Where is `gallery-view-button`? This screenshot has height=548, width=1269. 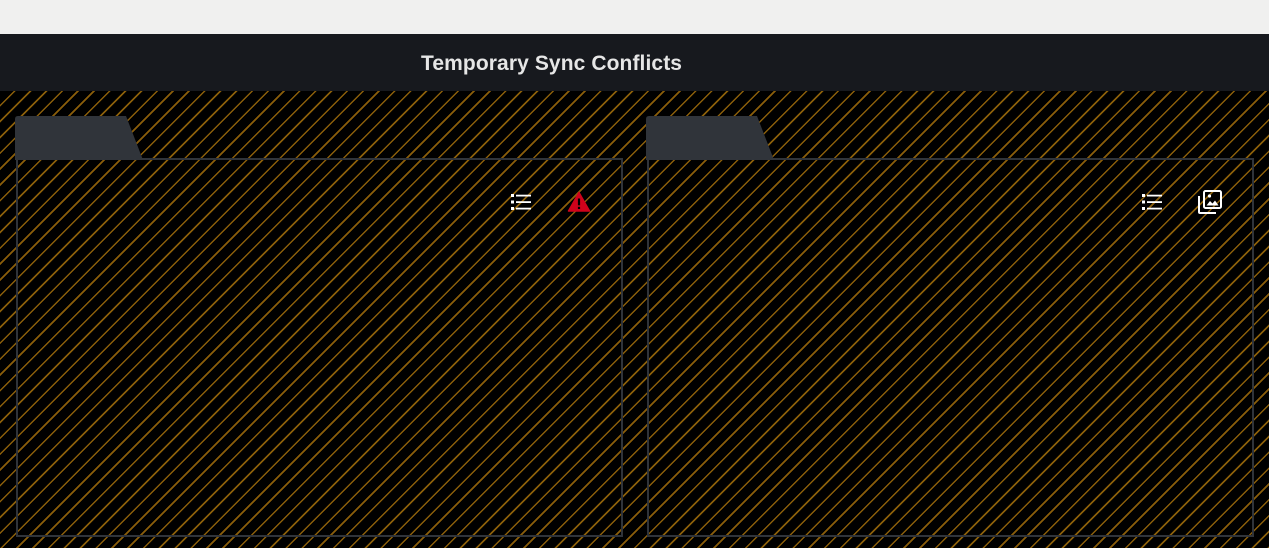
gallery-view-button is located at coordinates (1210, 202).